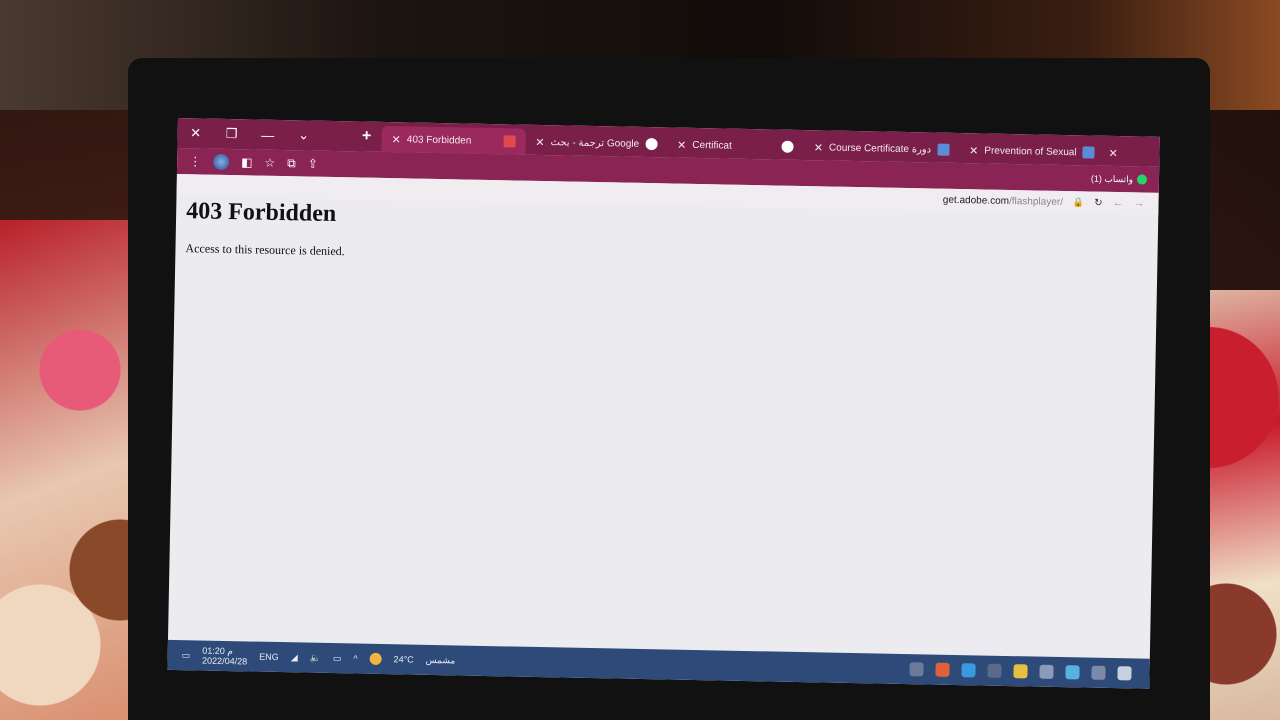 The image size is (1280, 720). What do you see at coordinates (269, 657) in the screenshot?
I see `language-indicator: ENG` at bounding box center [269, 657].